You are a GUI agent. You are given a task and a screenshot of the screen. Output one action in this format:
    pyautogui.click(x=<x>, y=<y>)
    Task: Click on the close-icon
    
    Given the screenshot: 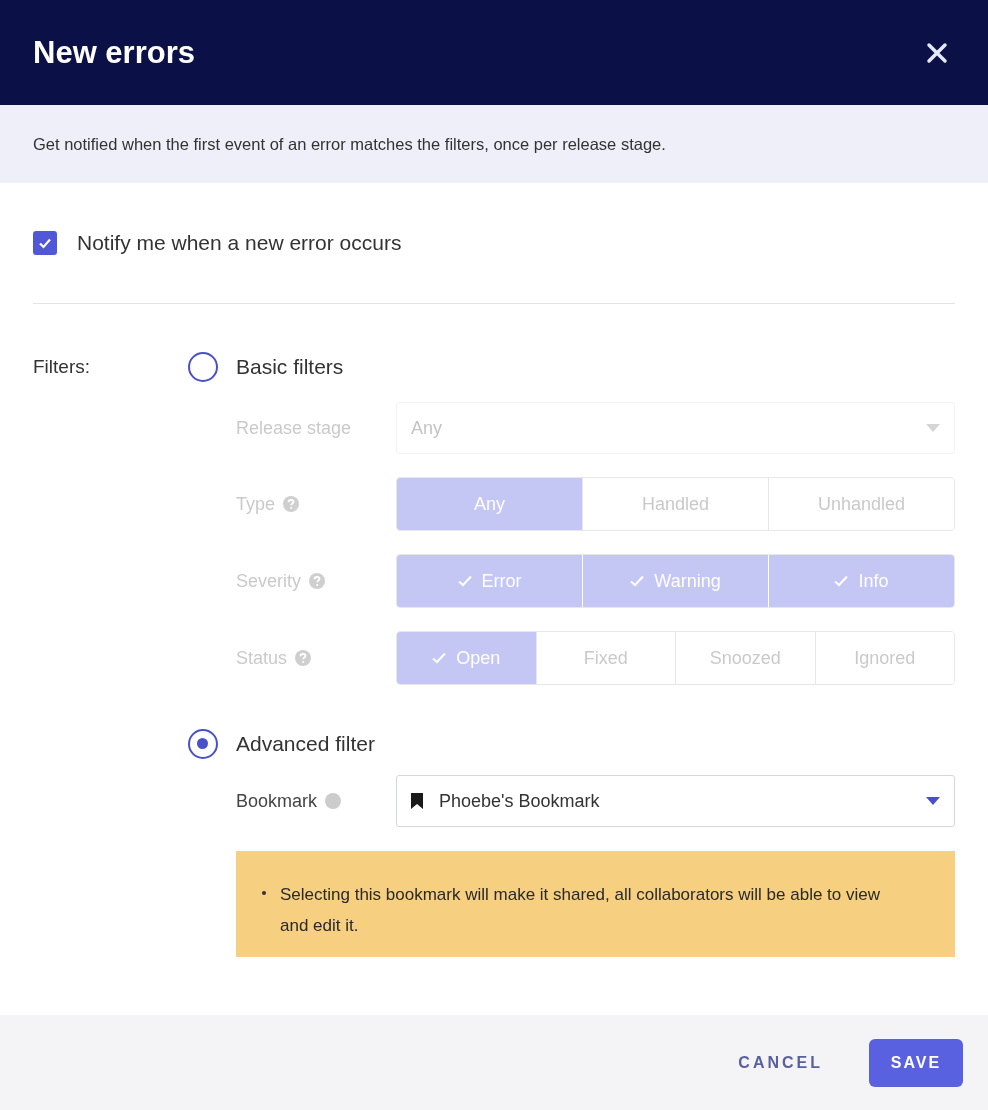 What is the action you would take?
    pyautogui.click(x=937, y=52)
    